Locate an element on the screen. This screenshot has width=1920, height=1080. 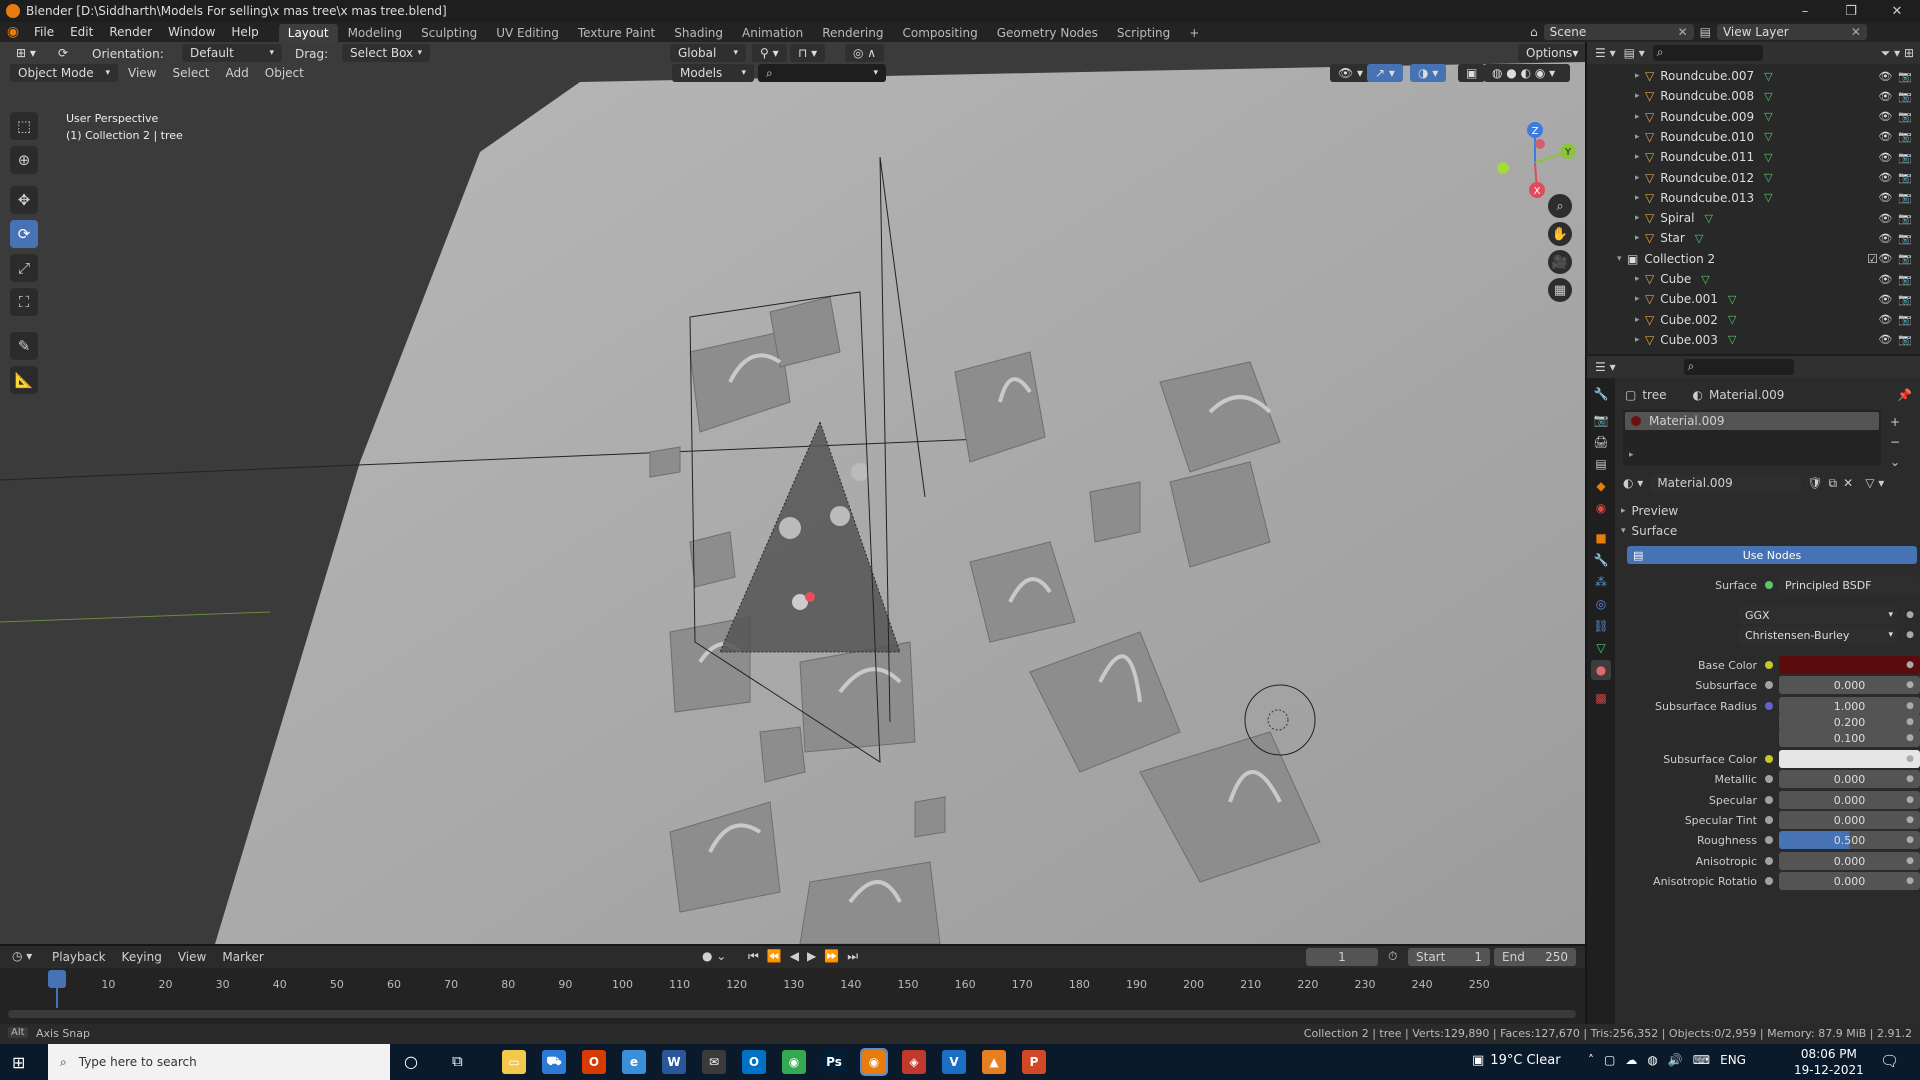
language-indicator: ENG is located at coordinates (1733, 1060).